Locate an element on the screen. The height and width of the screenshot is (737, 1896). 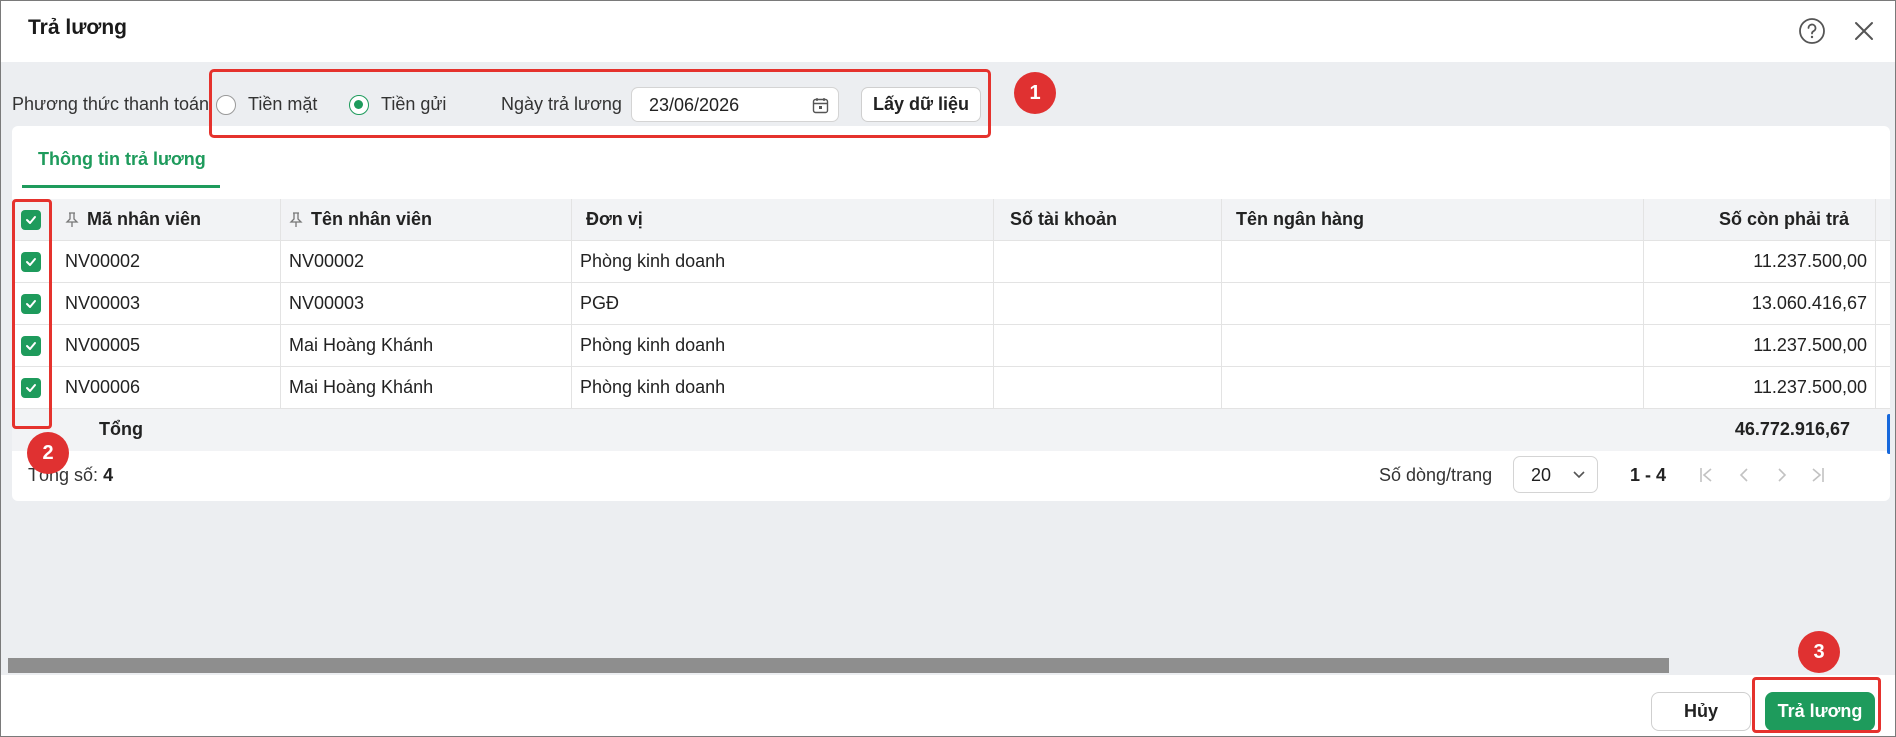
close-icon is located at coordinates (1864, 31).